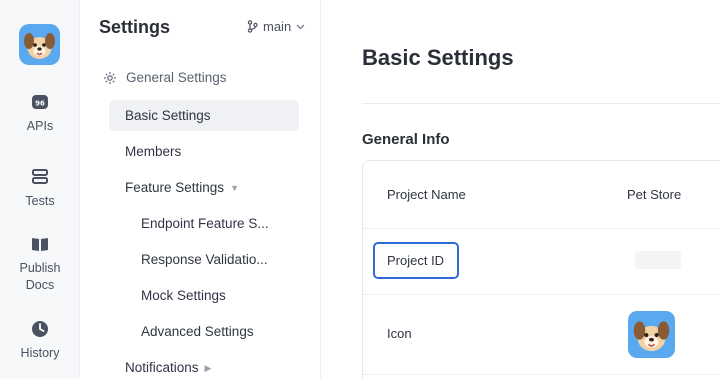 This screenshot has height=379, width=720. I want to click on app-logo-icon, so click(39, 44).